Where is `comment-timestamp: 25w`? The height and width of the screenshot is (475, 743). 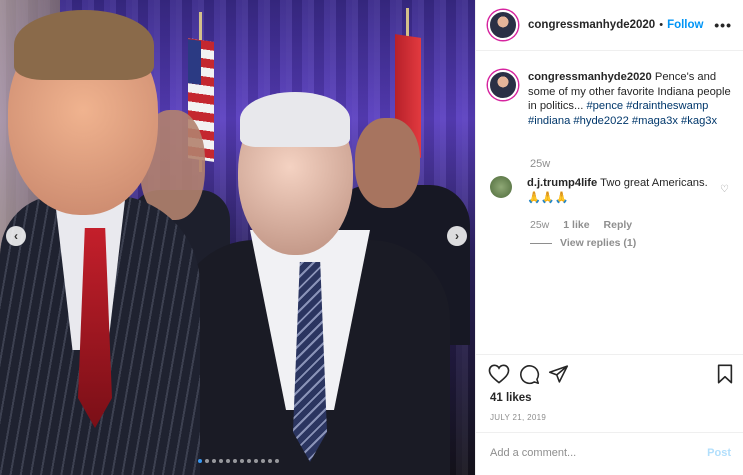 comment-timestamp: 25w is located at coordinates (539, 225).